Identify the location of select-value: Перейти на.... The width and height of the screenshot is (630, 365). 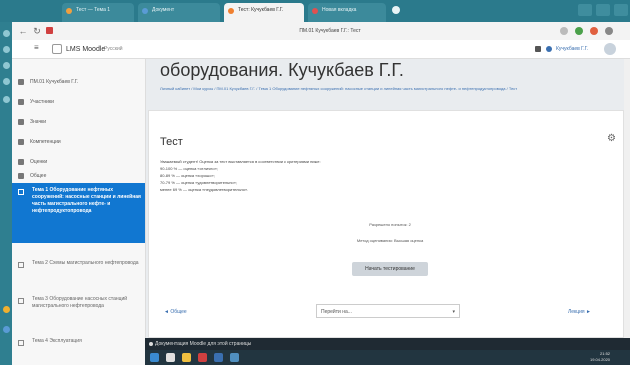
(336, 312).